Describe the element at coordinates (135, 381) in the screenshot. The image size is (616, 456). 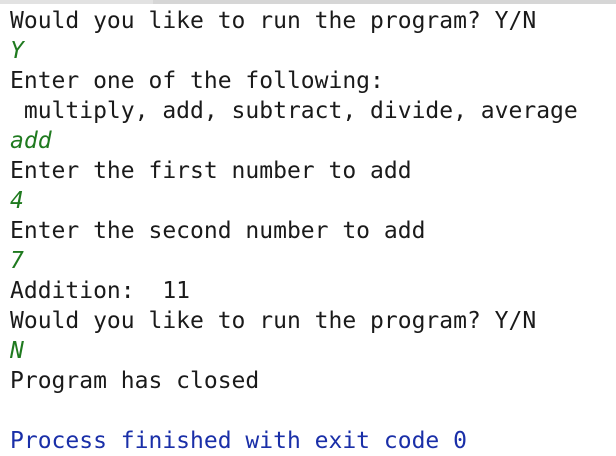
I see `console-line-output: Program has closed` at that location.